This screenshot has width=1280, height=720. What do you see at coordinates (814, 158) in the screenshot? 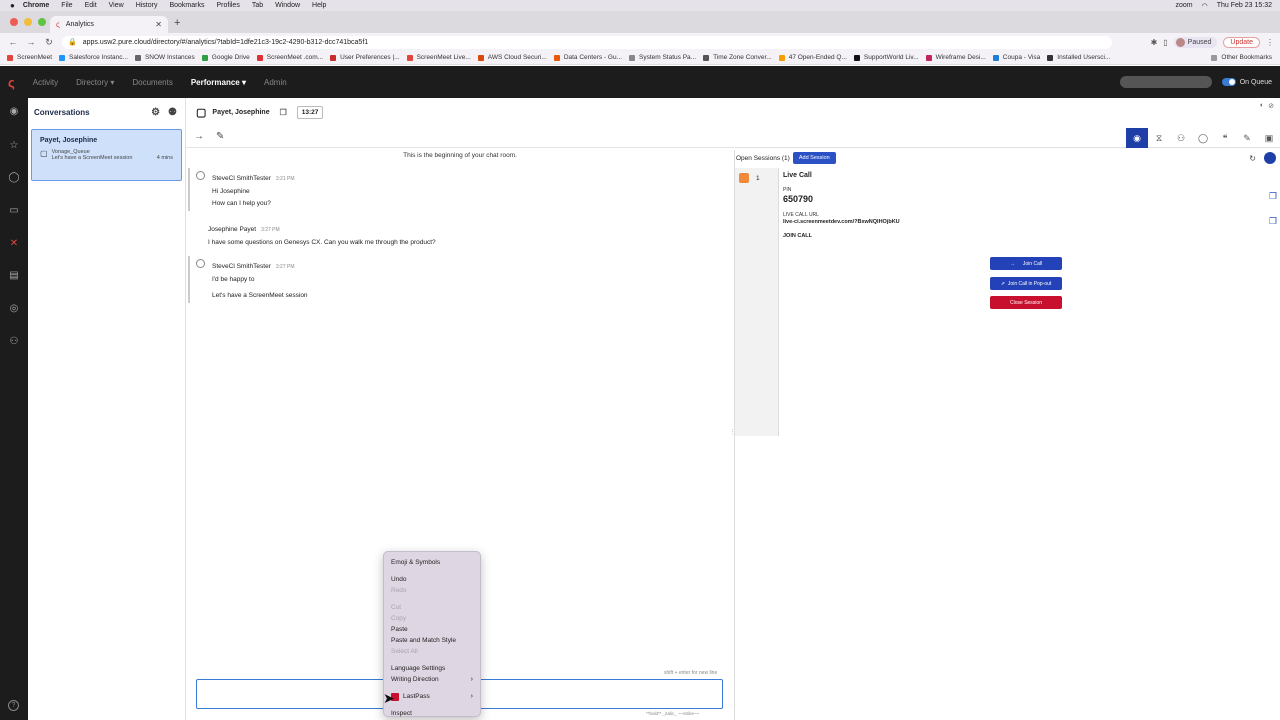
I see `add-session-button: Add Session` at bounding box center [814, 158].